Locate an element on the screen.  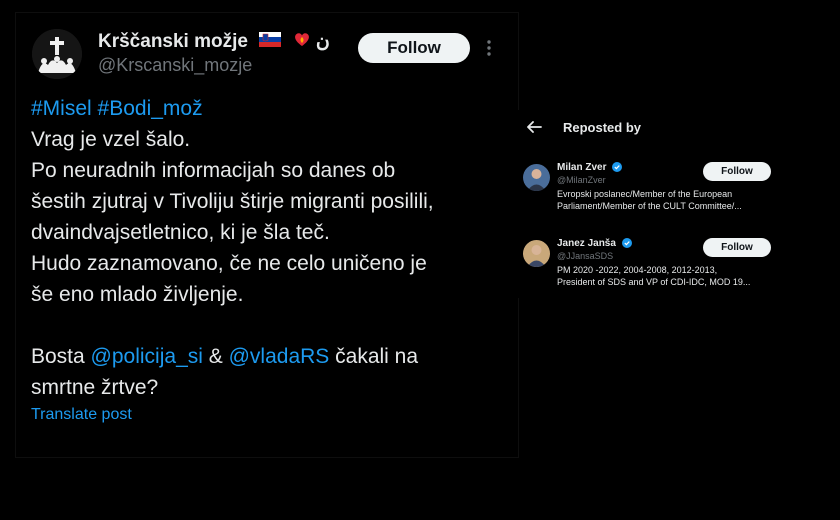
user-name-text: Janez Janša is located at coordinates (586, 243).